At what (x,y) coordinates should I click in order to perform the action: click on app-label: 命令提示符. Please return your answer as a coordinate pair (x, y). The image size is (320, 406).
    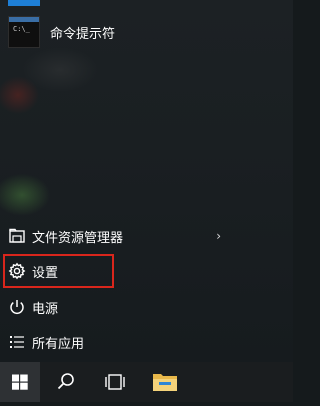
    Looking at the image, I should click on (83, 34).